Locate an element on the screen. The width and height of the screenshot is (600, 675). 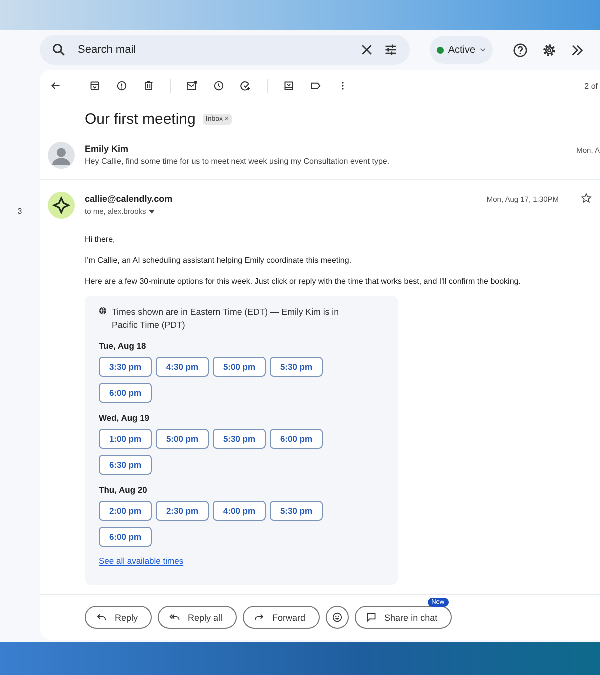
thread-subject: Our first meeting is located at coordinates (140, 119).